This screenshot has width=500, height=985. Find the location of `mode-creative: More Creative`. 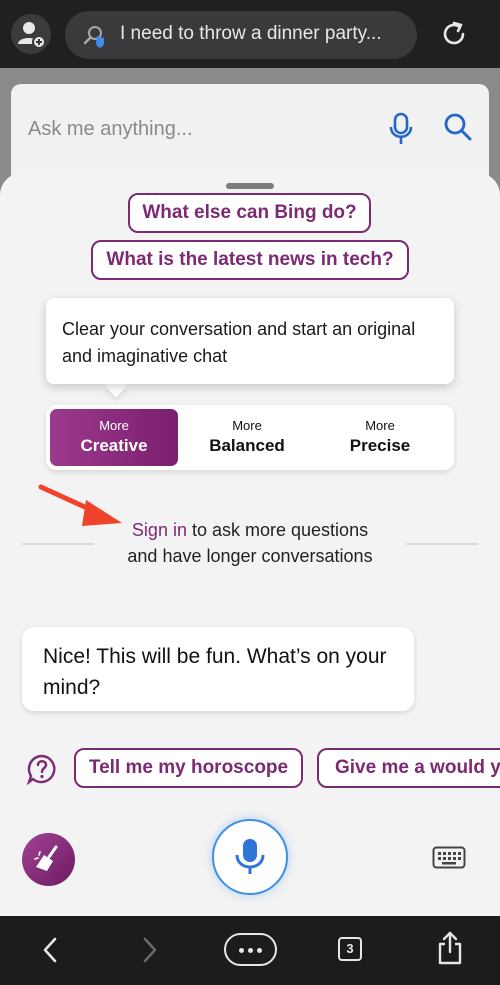

mode-creative: More Creative is located at coordinates (114, 437).